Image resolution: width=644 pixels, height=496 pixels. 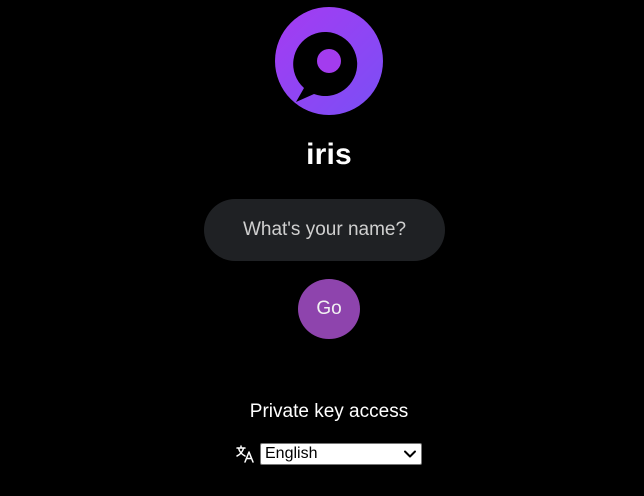 I want to click on app-title: iris, so click(x=329, y=154).